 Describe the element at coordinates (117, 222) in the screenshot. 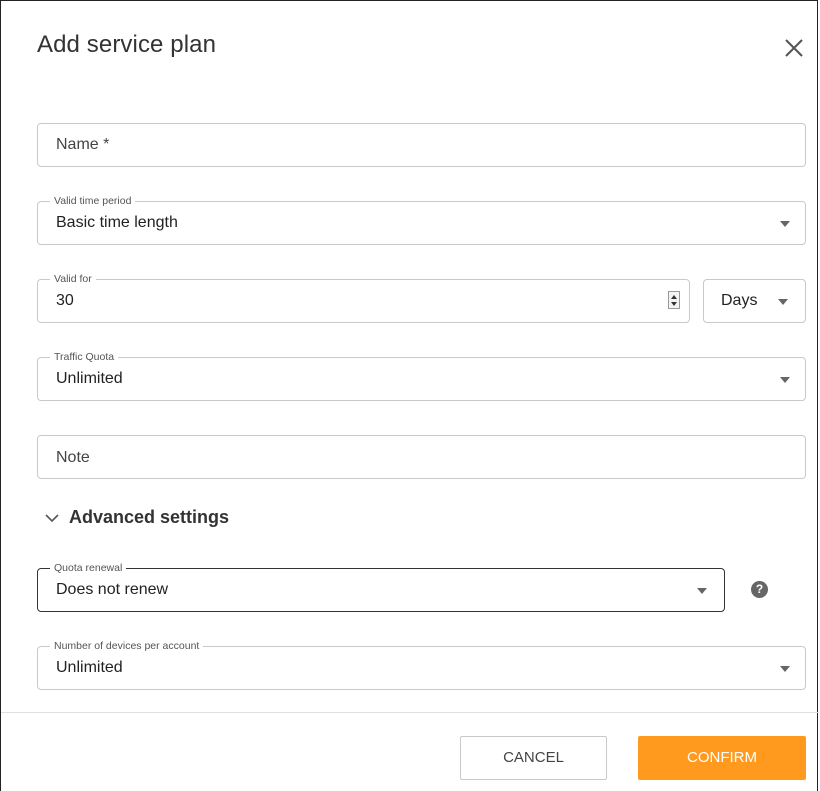

I see `valid-time-period-value: Basic time length` at that location.